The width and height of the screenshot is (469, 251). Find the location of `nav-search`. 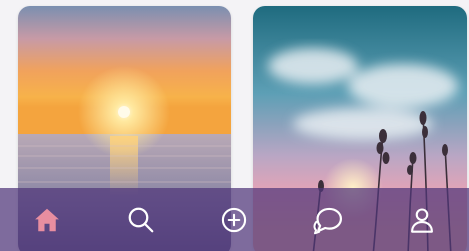

nav-search is located at coordinates (141, 219).